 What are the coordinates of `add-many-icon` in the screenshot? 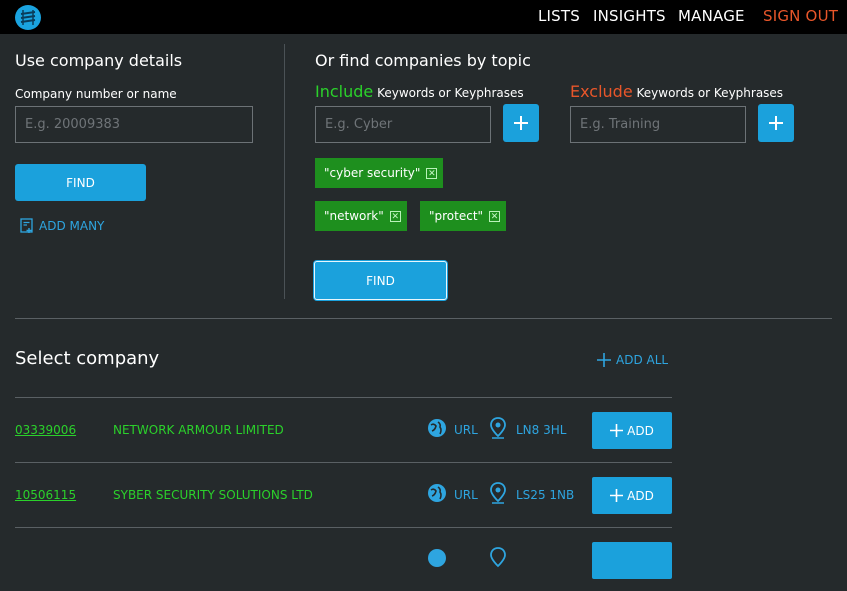 It's located at (26, 225).